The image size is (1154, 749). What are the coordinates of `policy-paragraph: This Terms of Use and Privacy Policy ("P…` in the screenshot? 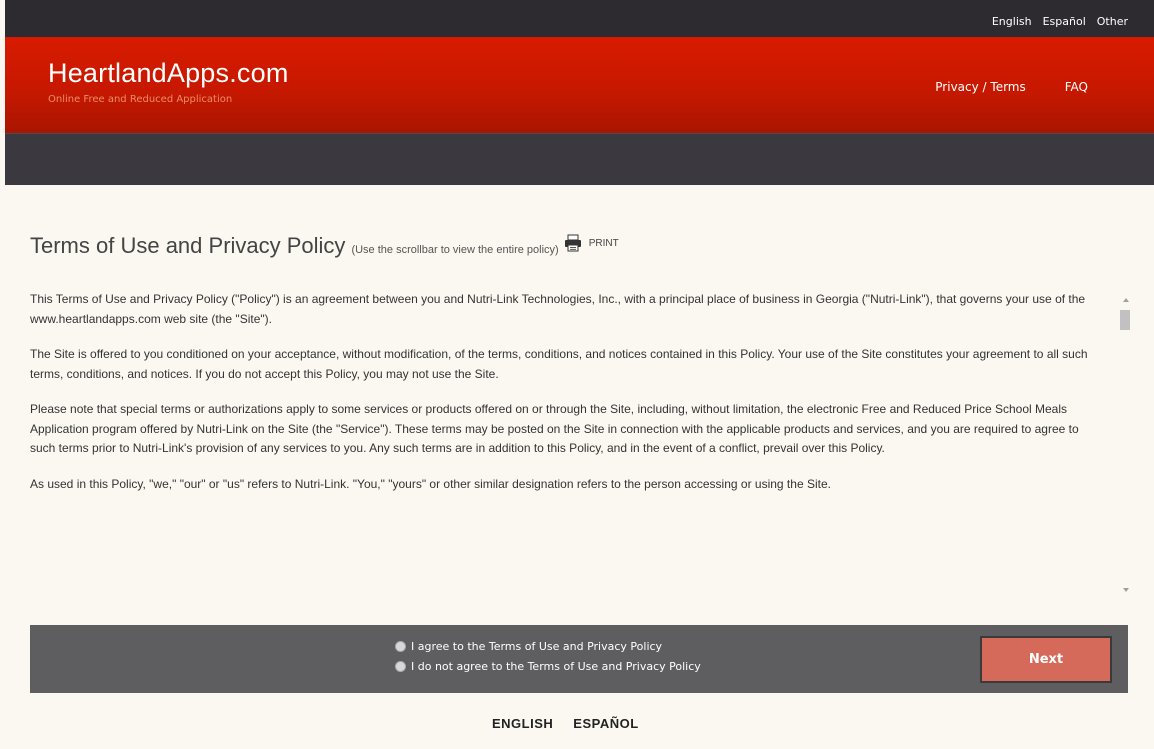 It's located at (558, 309).